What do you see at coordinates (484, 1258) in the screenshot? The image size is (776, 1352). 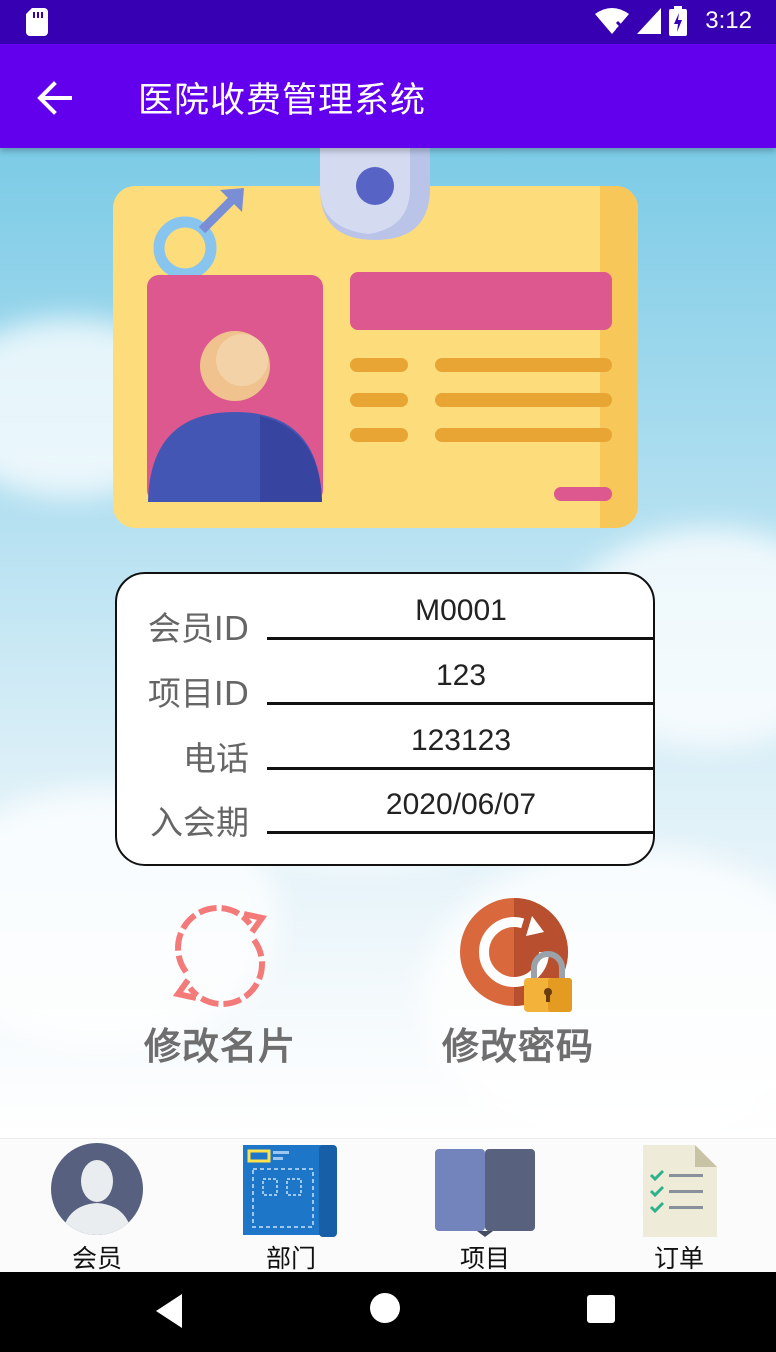 I see `nav-label-project: 项目` at bounding box center [484, 1258].